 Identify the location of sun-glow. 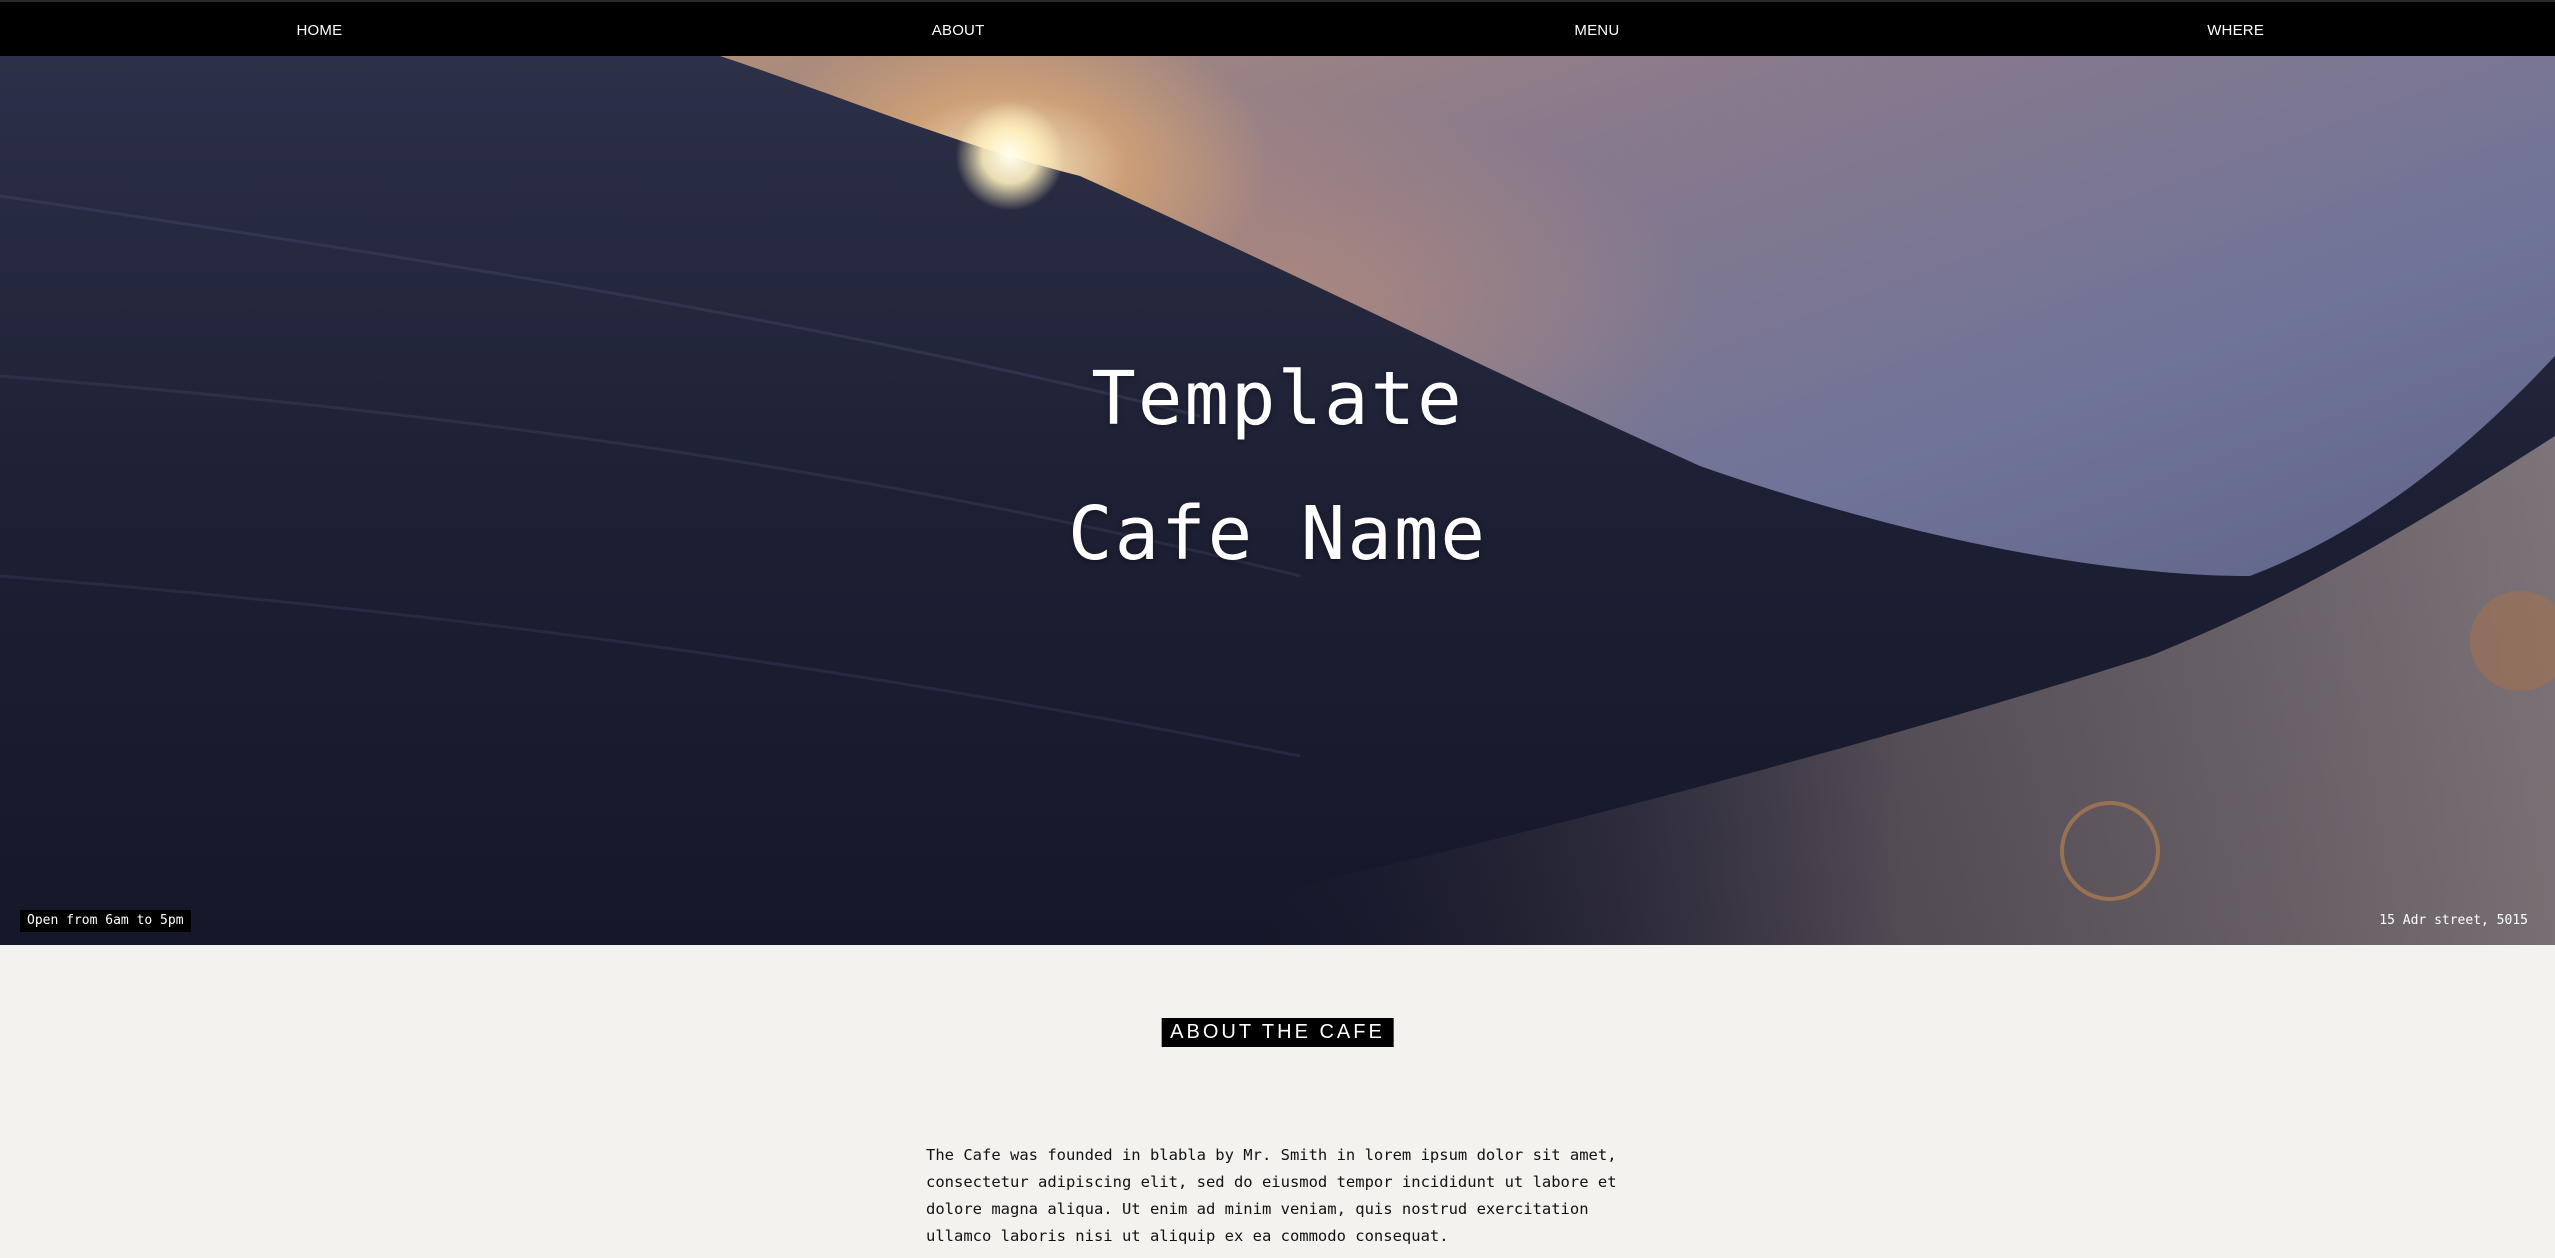
(1010, 156).